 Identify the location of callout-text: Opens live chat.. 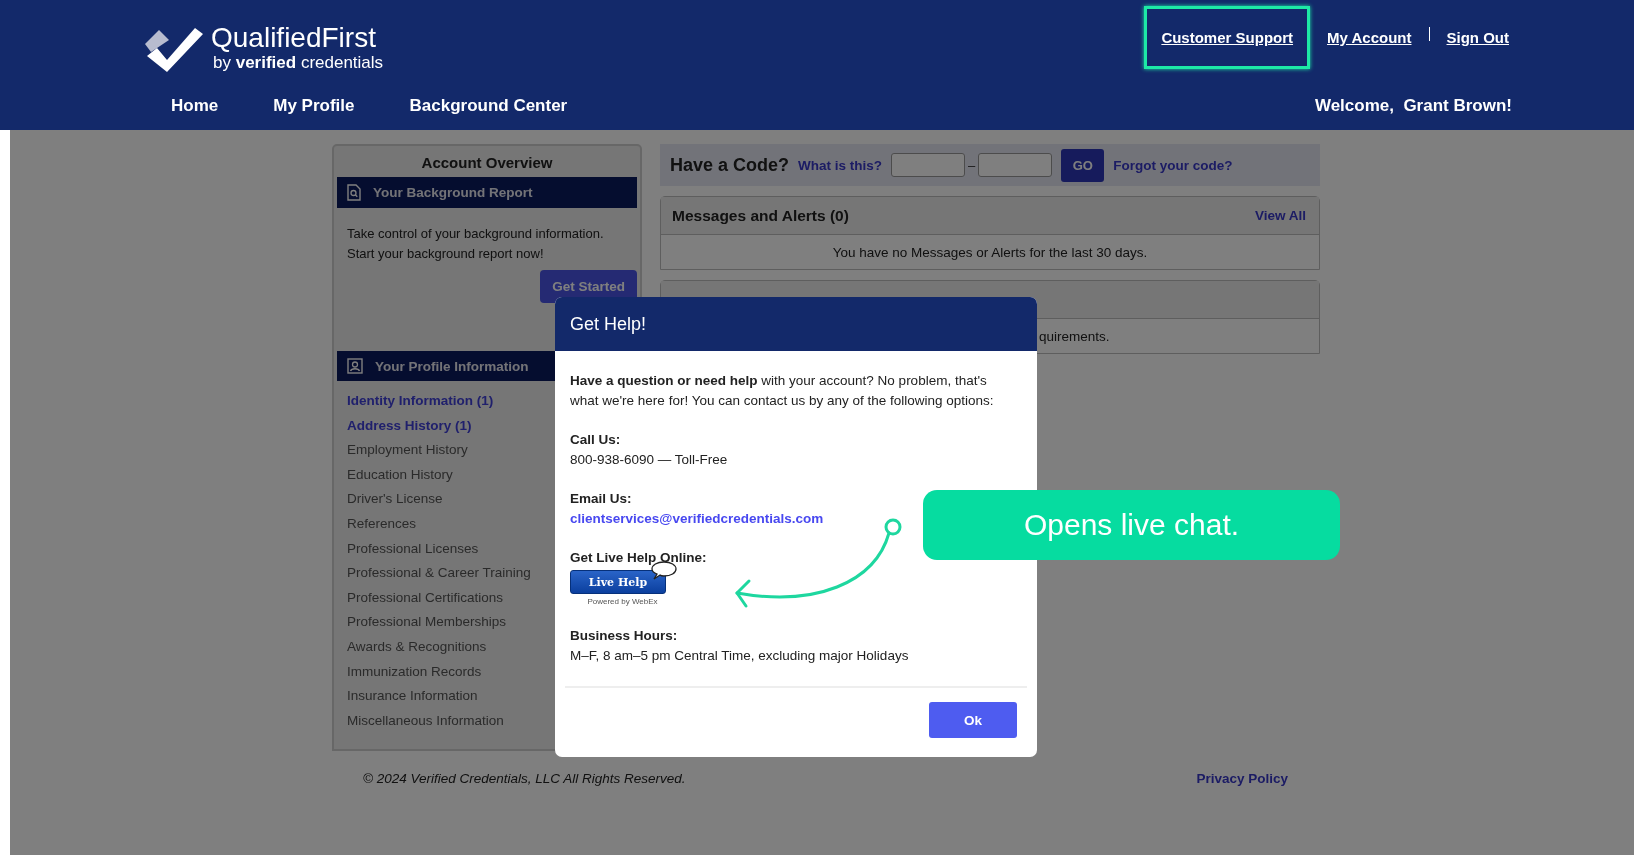
(1131, 525).